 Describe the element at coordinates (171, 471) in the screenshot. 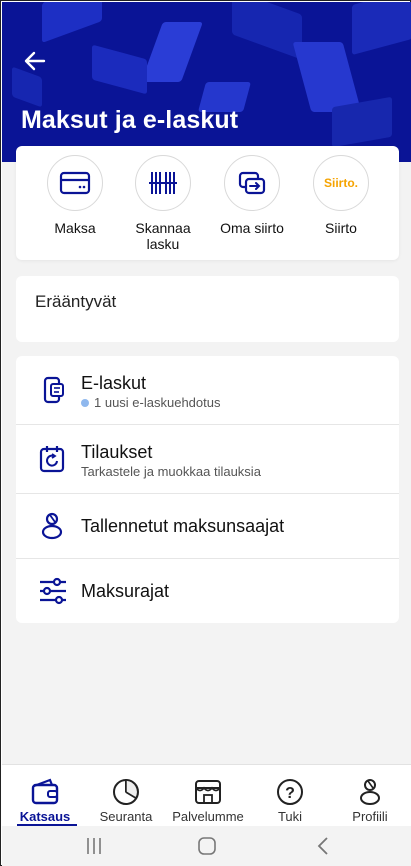

I see `menu-subtitle: Tarkastele ja muokkaa tilauksia` at that location.